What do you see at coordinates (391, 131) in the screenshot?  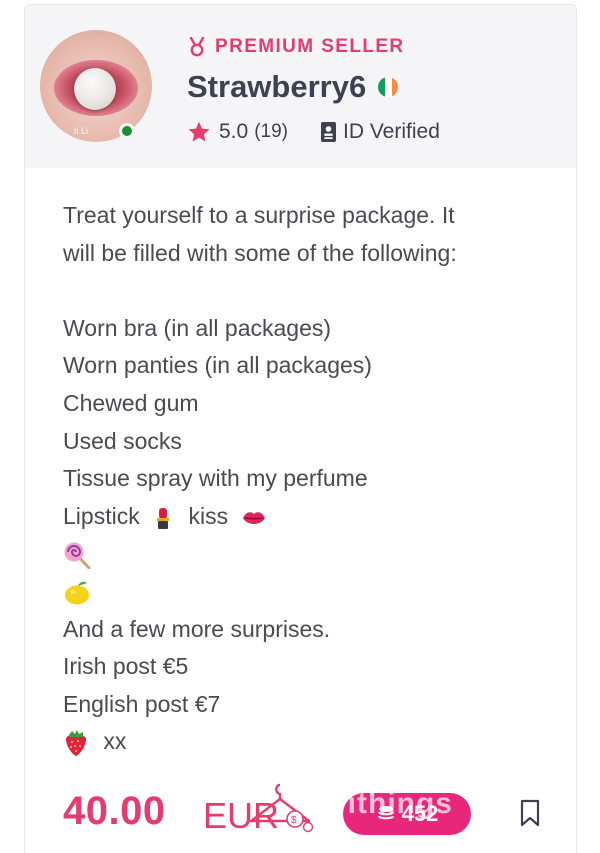 I see `id-verified-label: ID Verified` at bounding box center [391, 131].